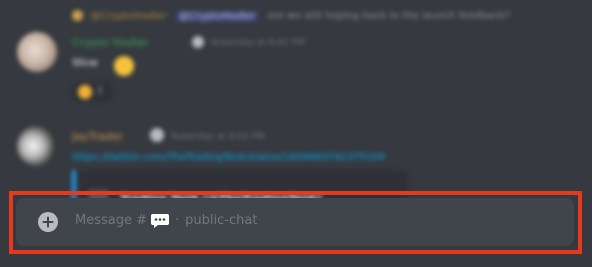 This screenshot has height=267, width=592. What do you see at coordinates (217, 137) in the screenshot?
I see `message-timestamp: Yesterday at 9:02 PM` at bounding box center [217, 137].